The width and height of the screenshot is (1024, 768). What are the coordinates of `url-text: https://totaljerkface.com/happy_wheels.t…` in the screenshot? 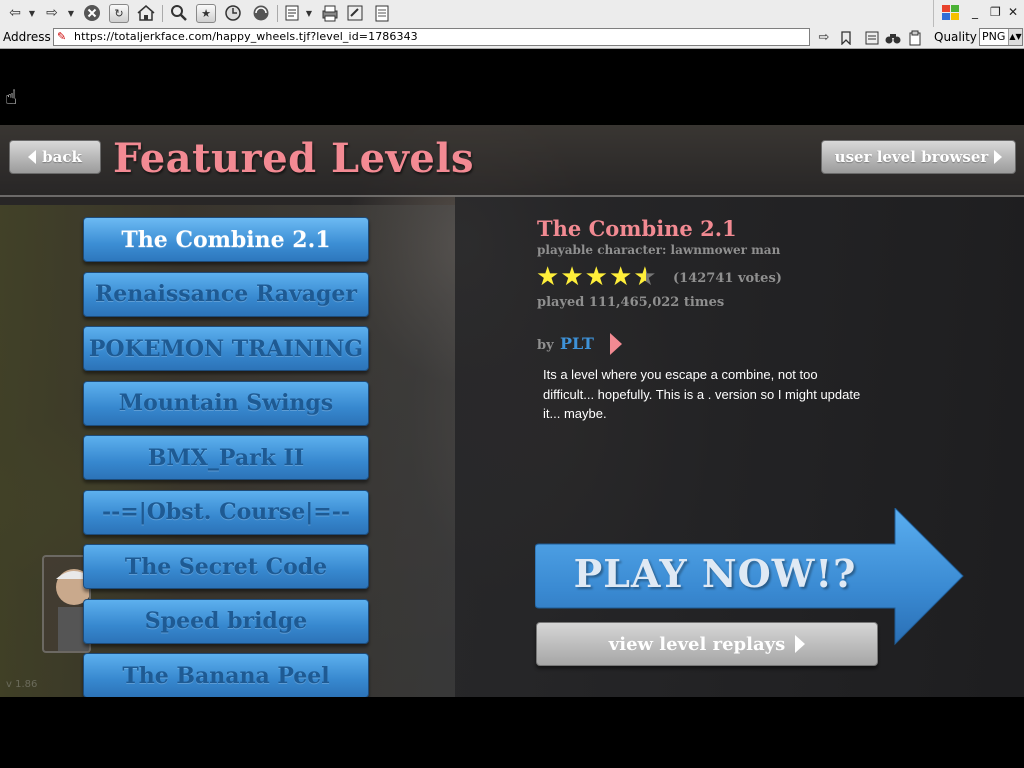 It's located at (246, 36).